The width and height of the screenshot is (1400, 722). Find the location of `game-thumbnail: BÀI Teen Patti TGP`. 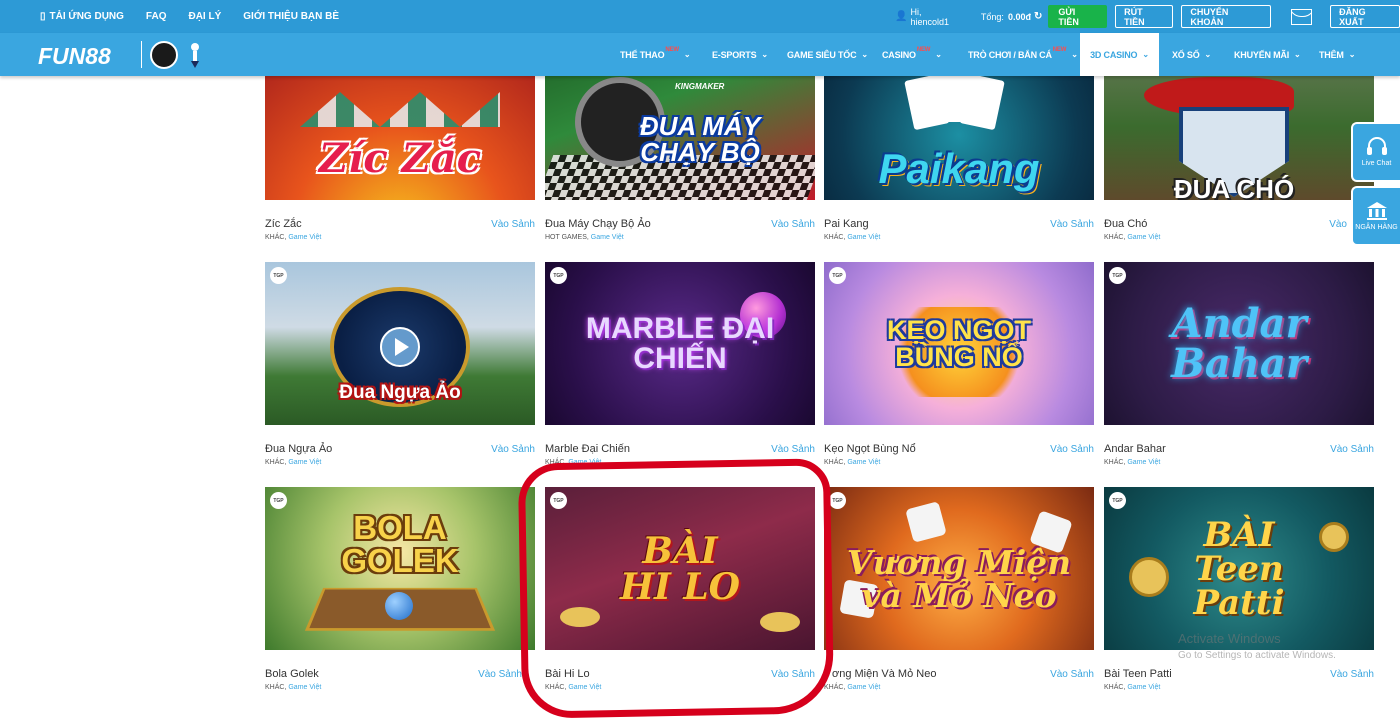

game-thumbnail: BÀI Teen Patti TGP is located at coordinates (1239, 568).